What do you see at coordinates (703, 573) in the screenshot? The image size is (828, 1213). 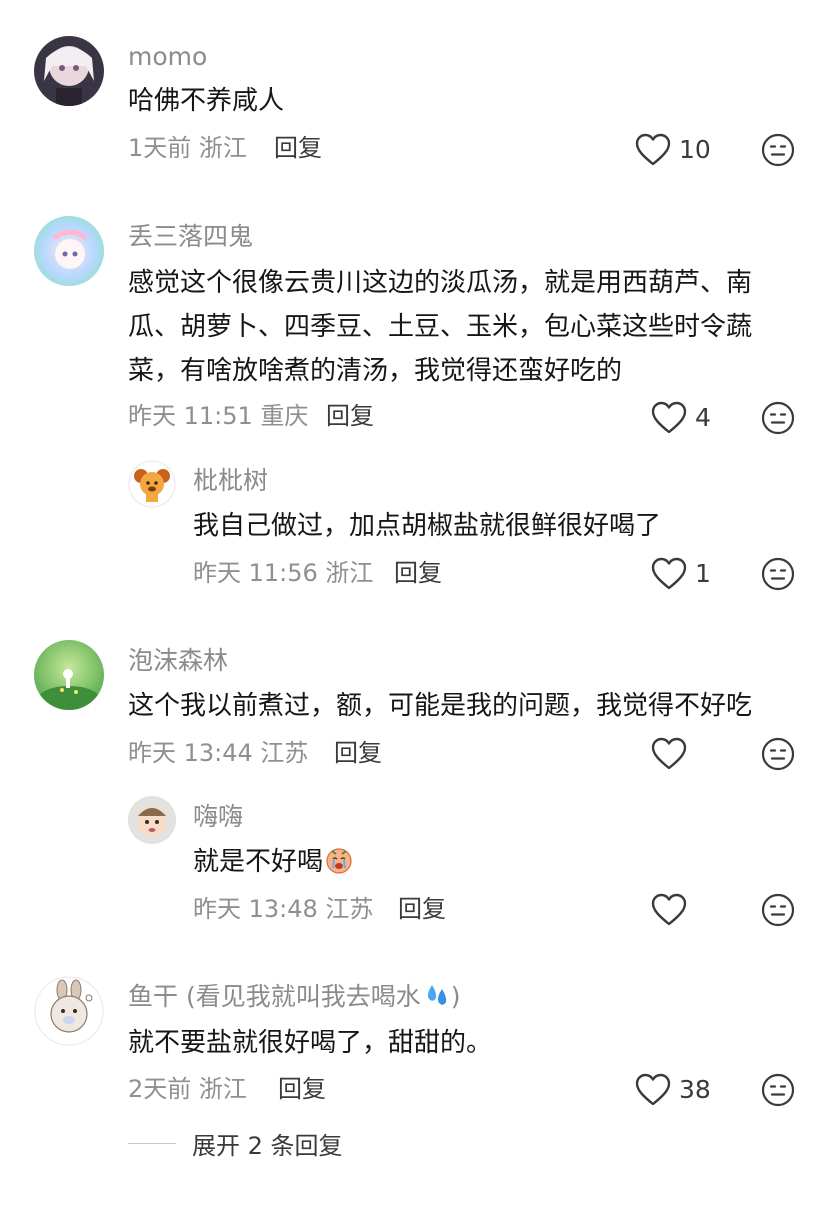 I see `like-count: 1` at bounding box center [703, 573].